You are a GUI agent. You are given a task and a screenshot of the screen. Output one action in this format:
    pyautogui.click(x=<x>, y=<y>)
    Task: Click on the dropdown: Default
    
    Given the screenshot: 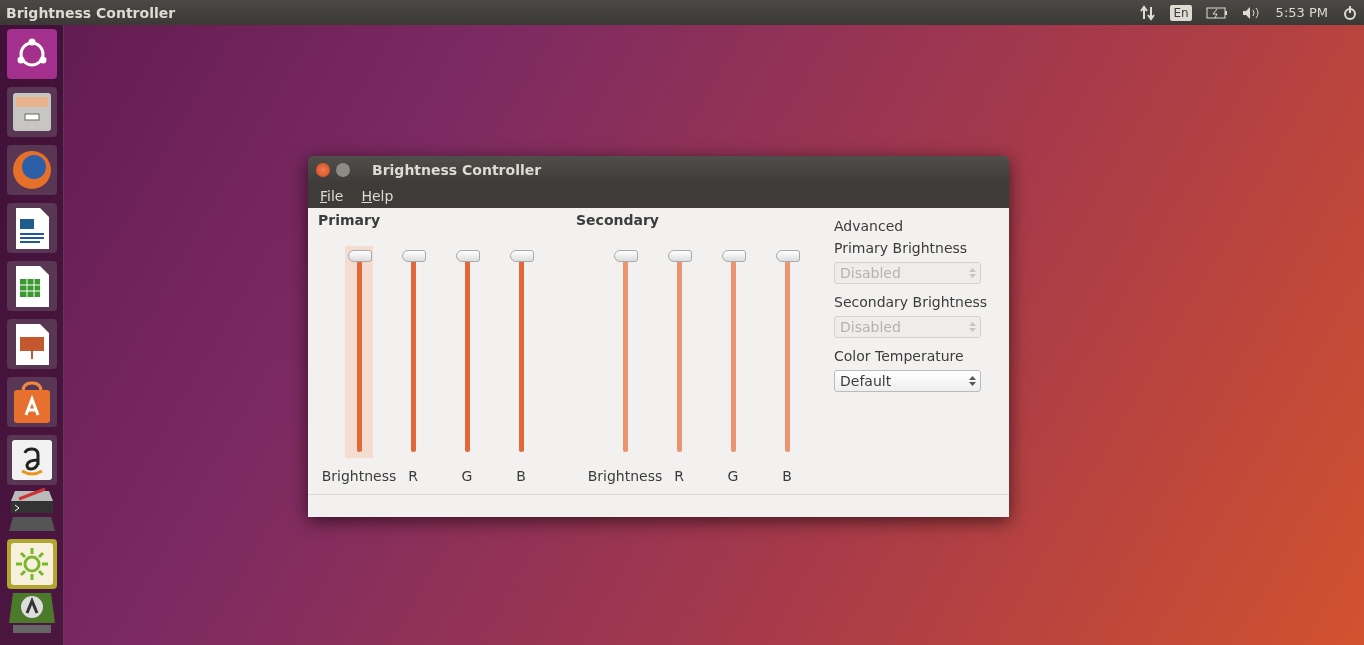 What is the action you would take?
    pyautogui.click(x=907, y=381)
    